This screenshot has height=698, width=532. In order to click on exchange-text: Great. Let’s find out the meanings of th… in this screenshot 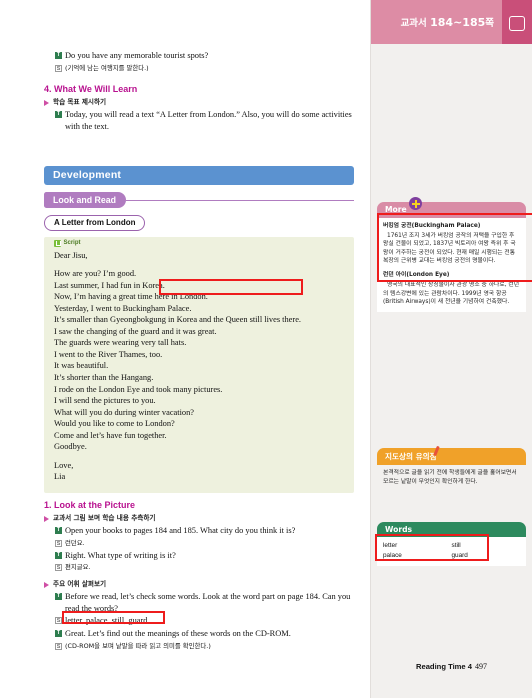, I will do `click(178, 633)`.